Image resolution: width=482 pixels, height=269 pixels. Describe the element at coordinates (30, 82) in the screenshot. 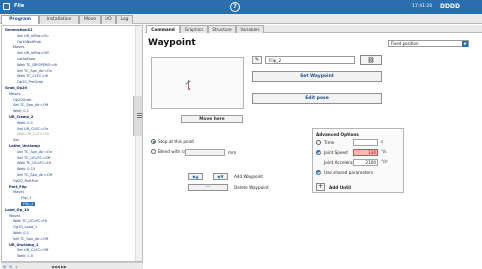

I see `tree-node: Op20_PreGrab` at that location.